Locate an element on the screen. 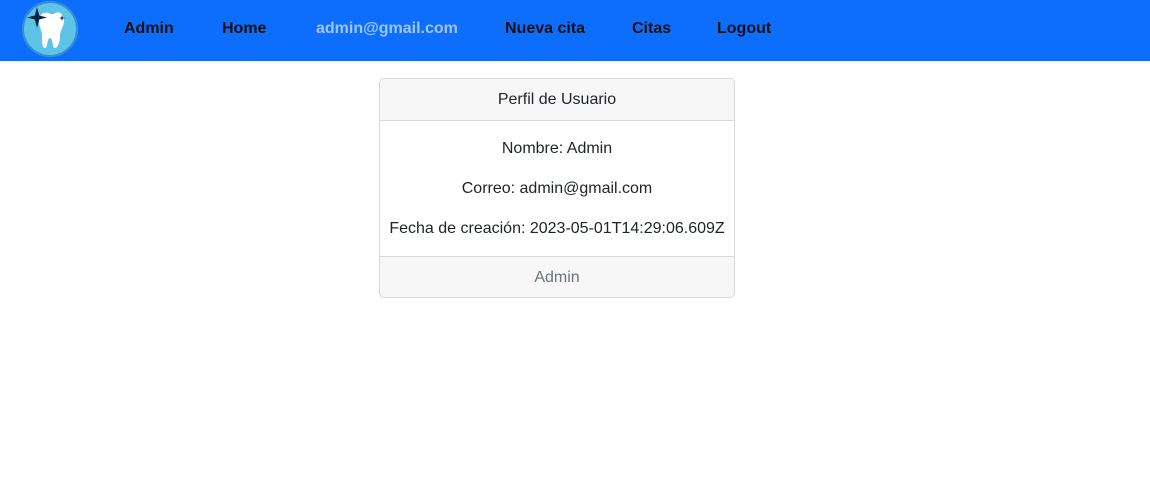 The image size is (1150, 496). profile-card-title: Perfil de Usuario is located at coordinates (557, 100).